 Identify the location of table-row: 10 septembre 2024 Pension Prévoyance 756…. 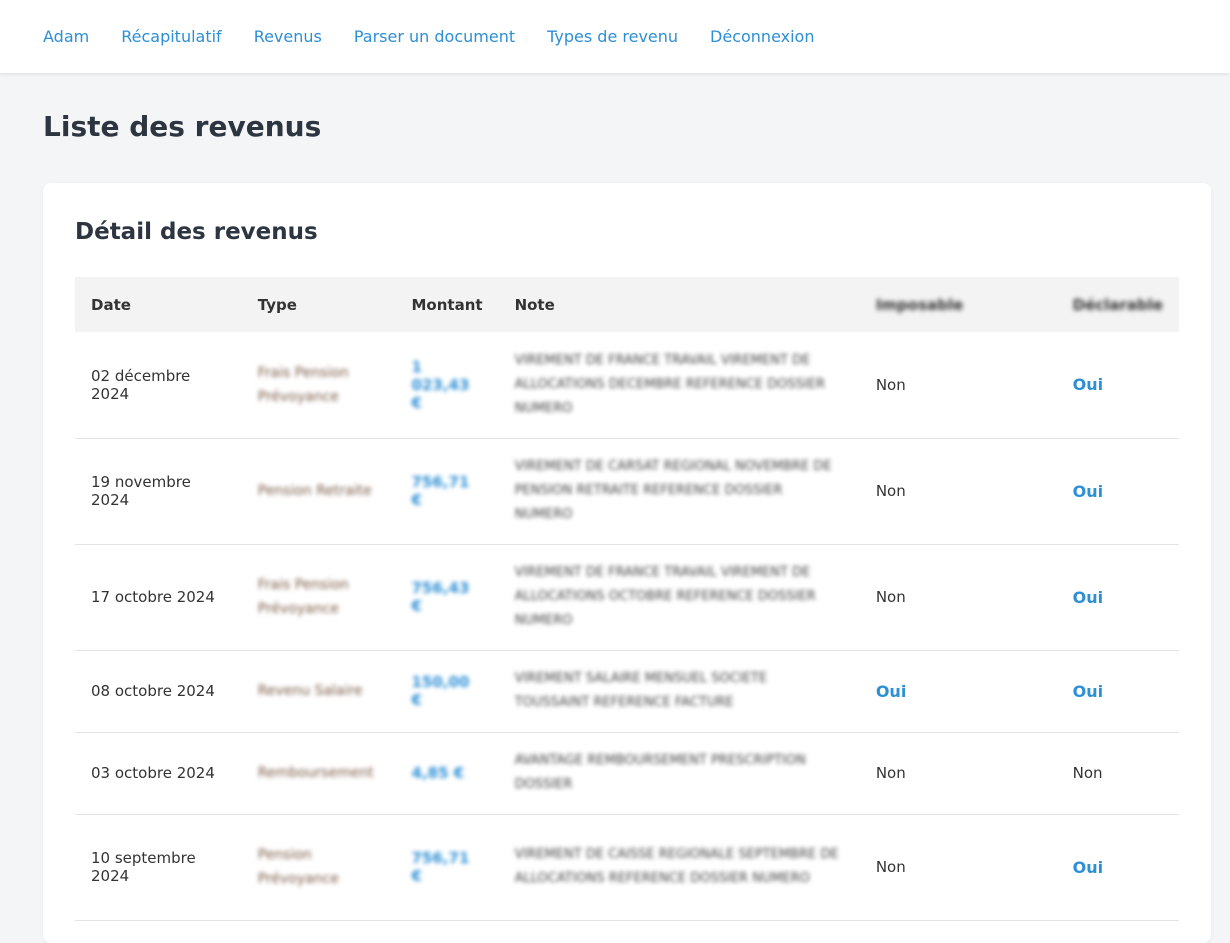
(627, 867).